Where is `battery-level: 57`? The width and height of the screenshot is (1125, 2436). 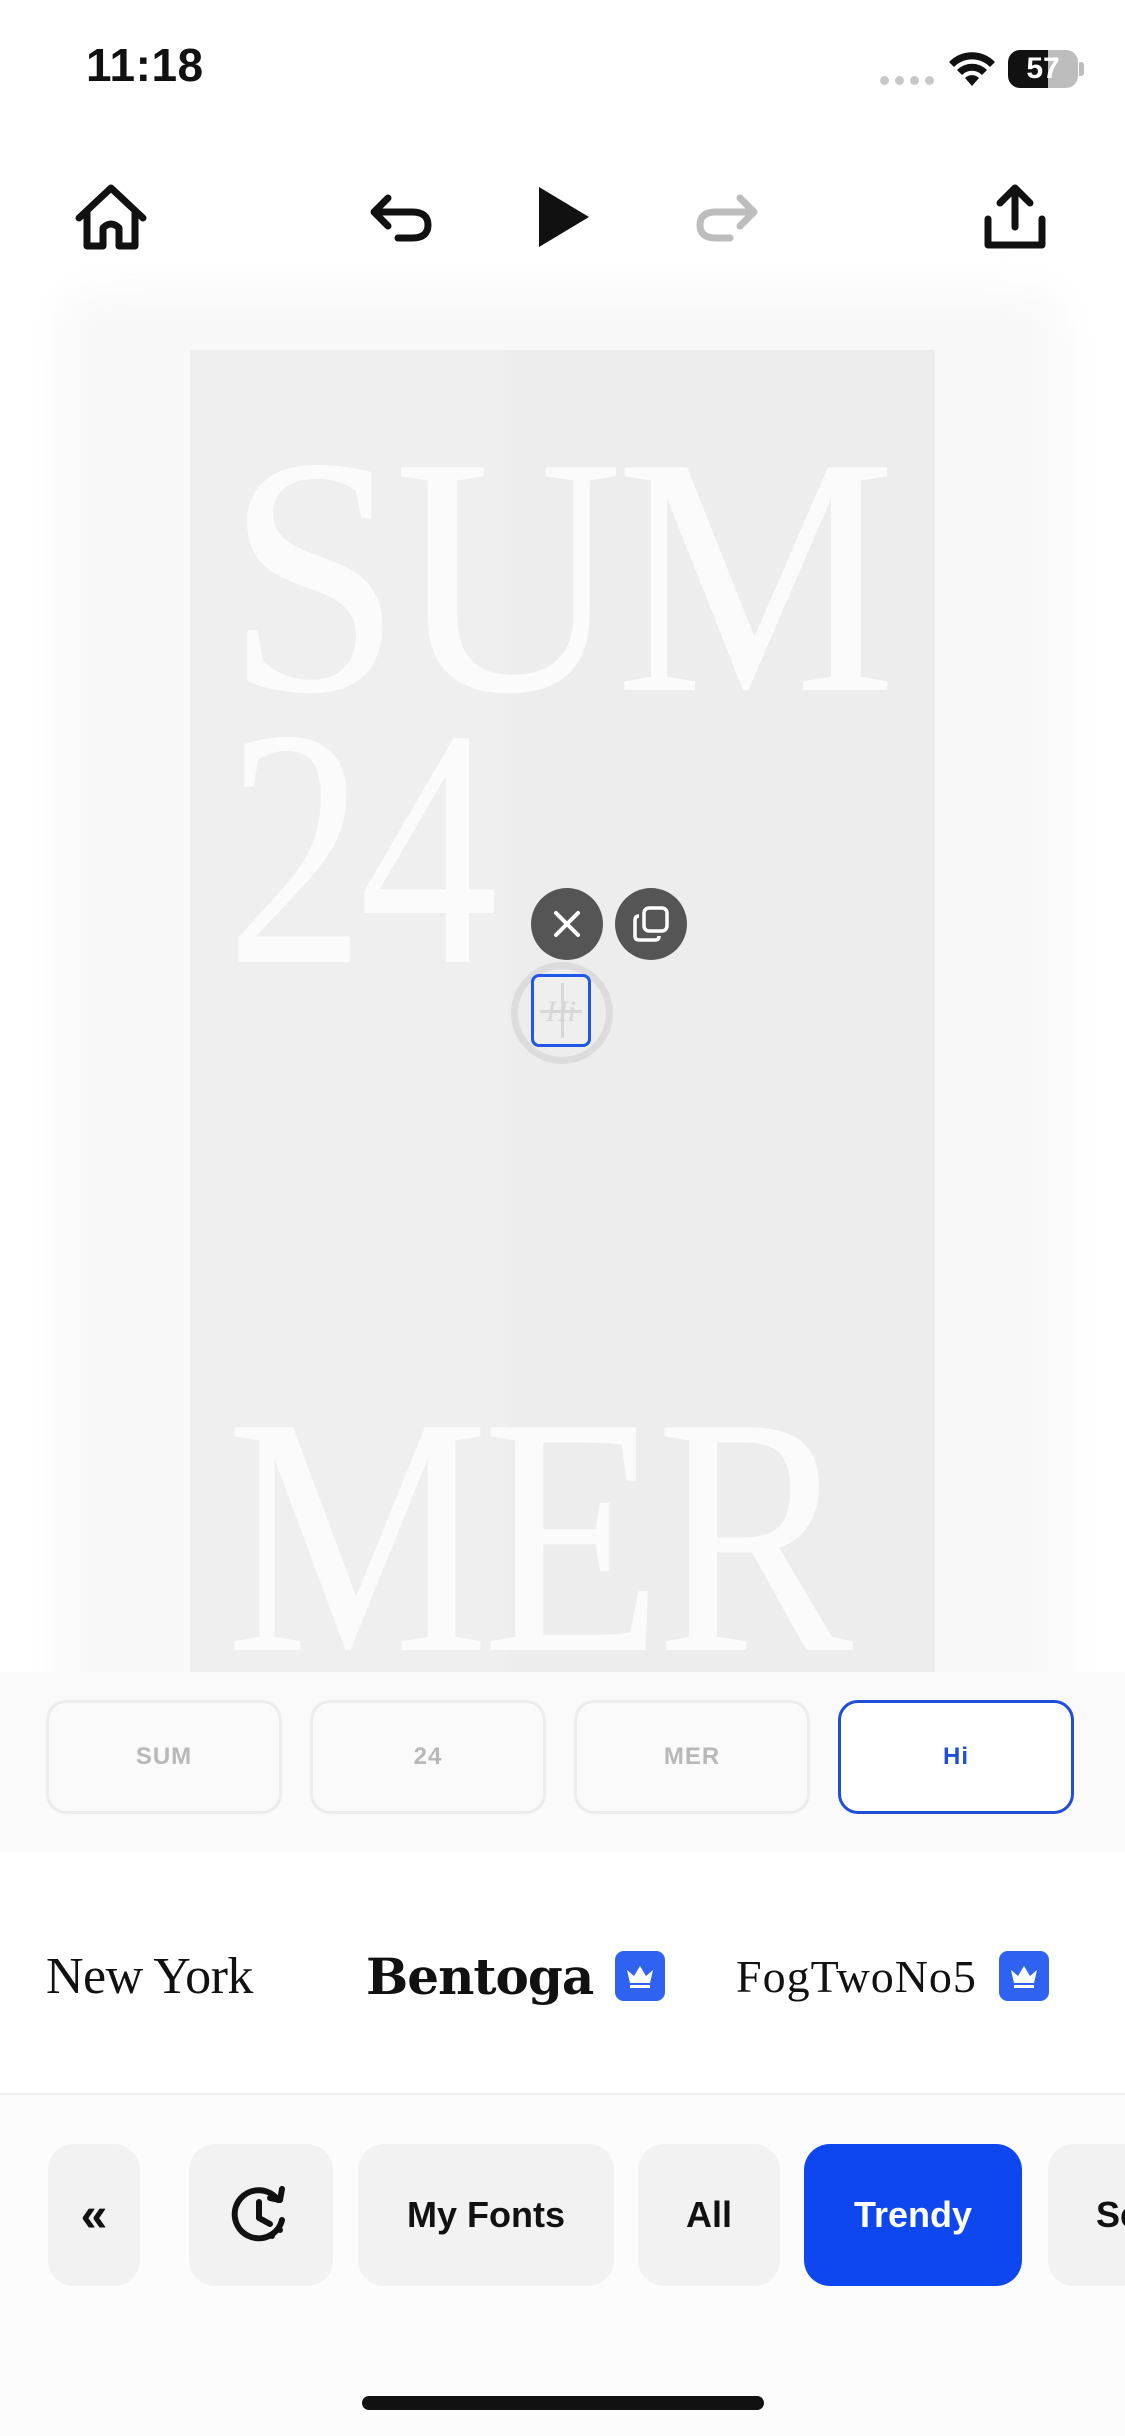
battery-level: 57 is located at coordinates (1043, 68).